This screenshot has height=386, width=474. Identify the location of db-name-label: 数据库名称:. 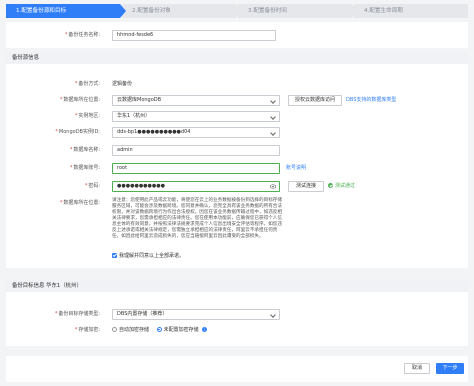
(86, 150).